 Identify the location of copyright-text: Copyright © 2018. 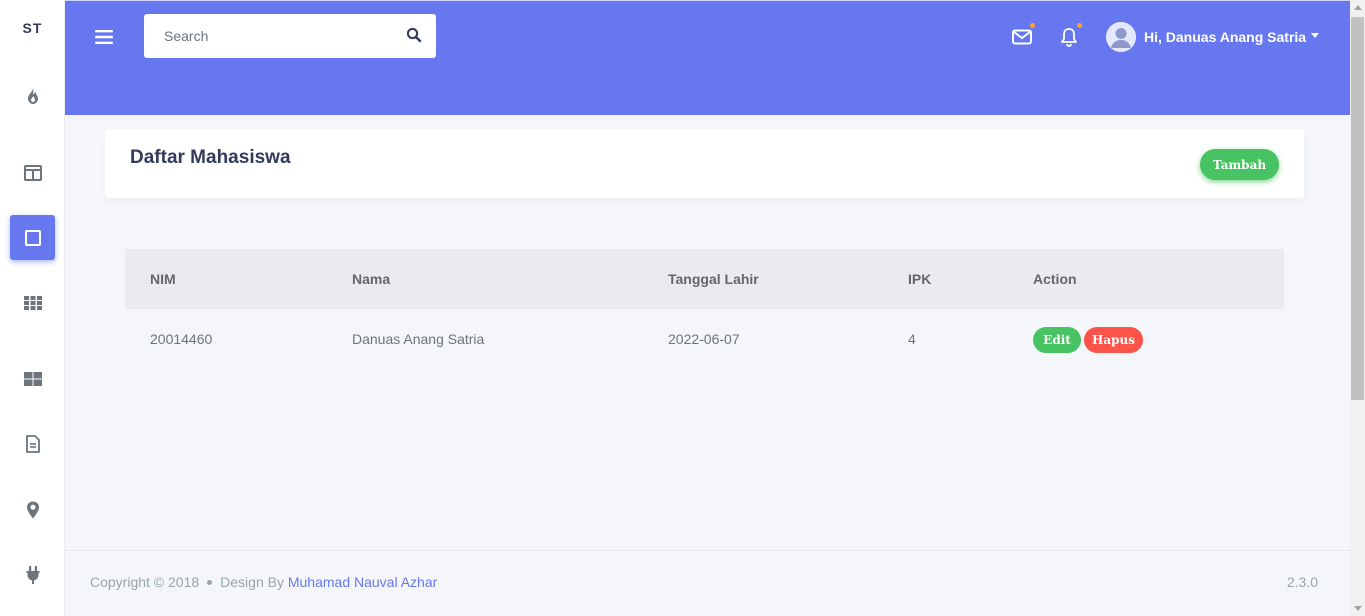
(145, 582).